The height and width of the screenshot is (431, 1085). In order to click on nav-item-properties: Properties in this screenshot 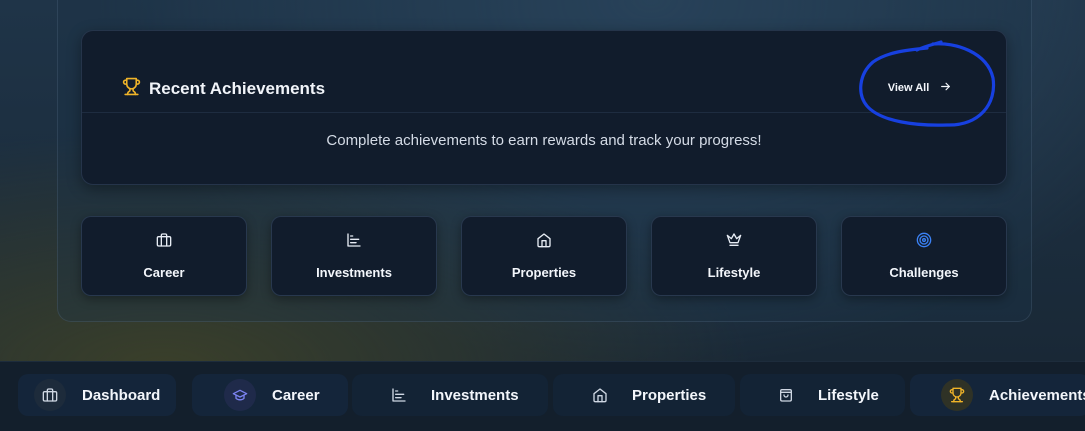, I will do `click(644, 395)`.